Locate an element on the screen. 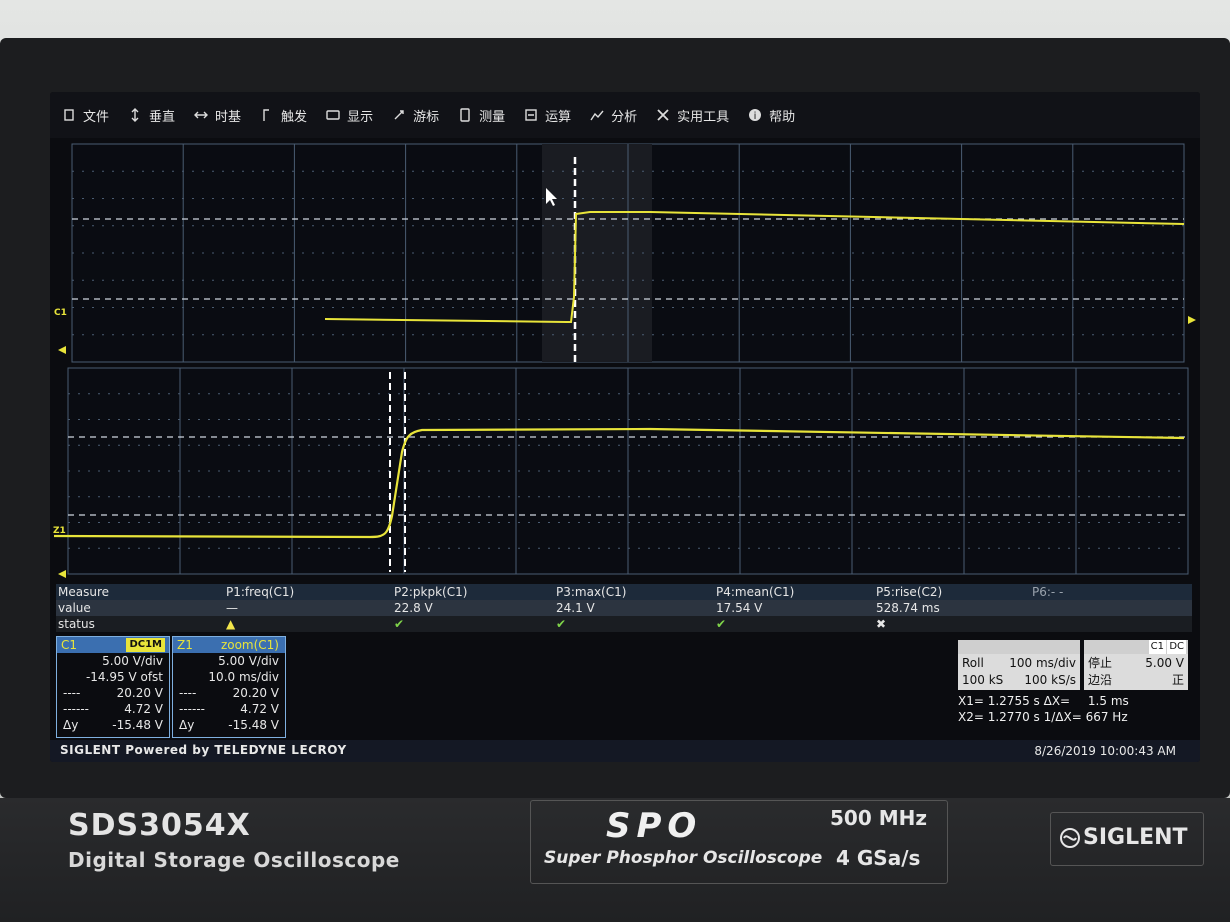 This screenshot has width=1230, height=922. menu-math: 运算 is located at coordinates (547, 115).